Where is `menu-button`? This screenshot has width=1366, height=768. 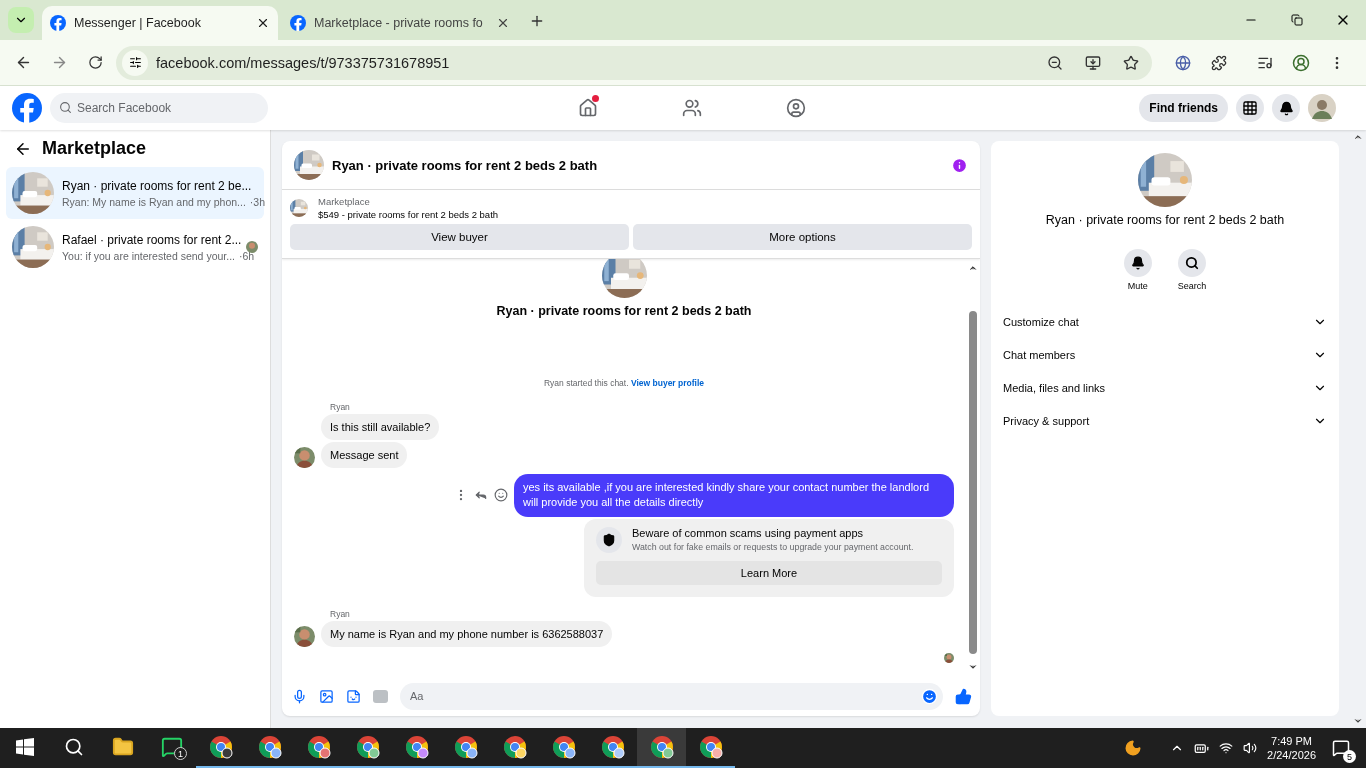
menu-button is located at coordinates (1250, 108).